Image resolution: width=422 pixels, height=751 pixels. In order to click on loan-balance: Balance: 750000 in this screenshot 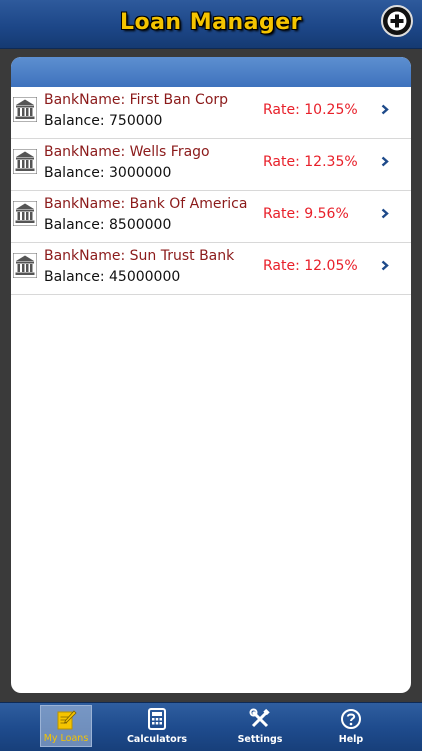, I will do `click(103, 121)`.